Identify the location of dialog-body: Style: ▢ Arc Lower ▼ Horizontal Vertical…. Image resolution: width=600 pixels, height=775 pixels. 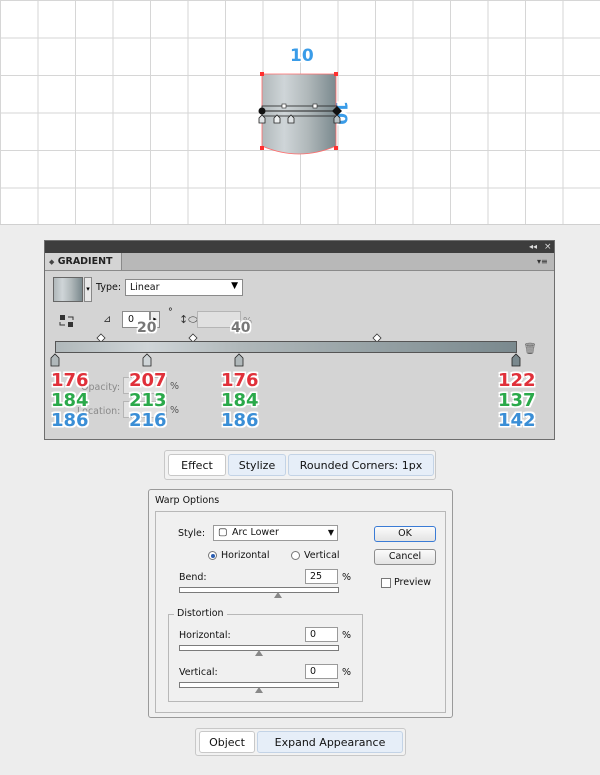
(300, 612).